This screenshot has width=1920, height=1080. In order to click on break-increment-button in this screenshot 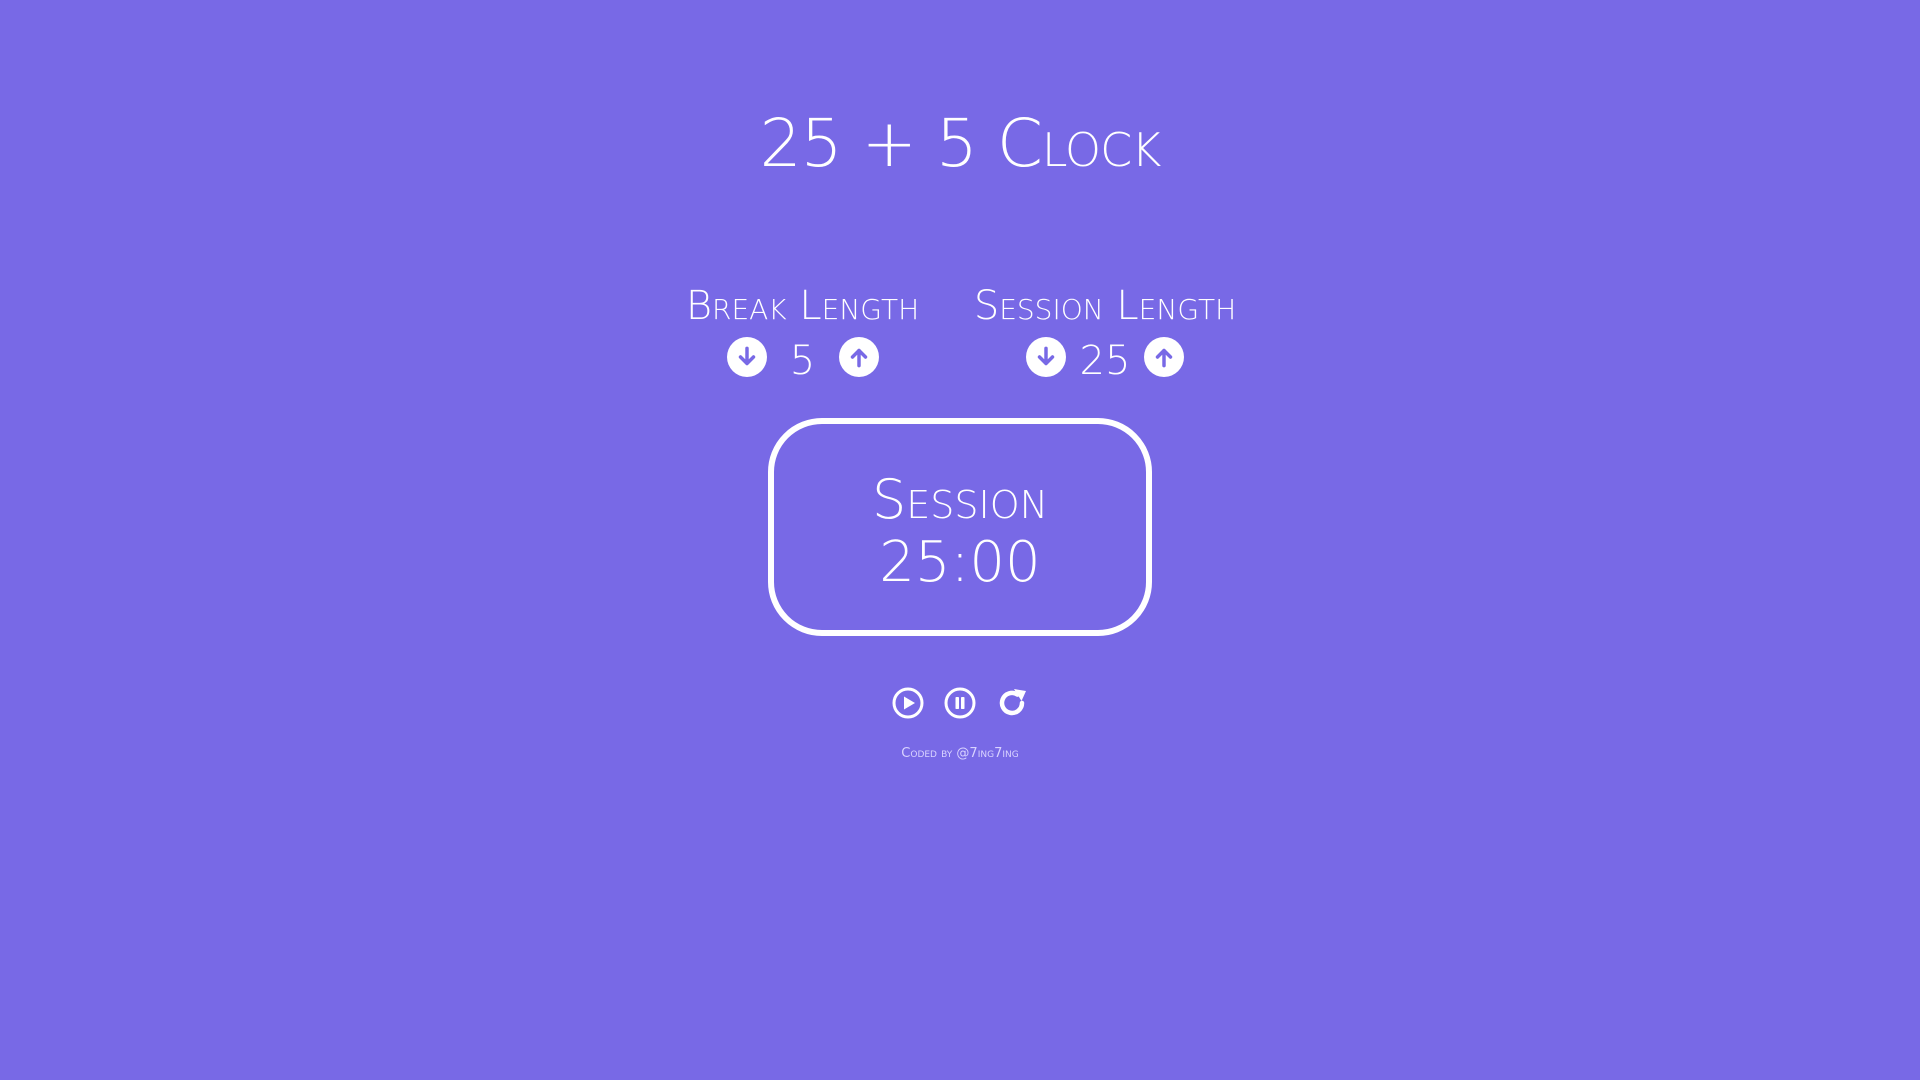, I will do `click(858, 357)`.